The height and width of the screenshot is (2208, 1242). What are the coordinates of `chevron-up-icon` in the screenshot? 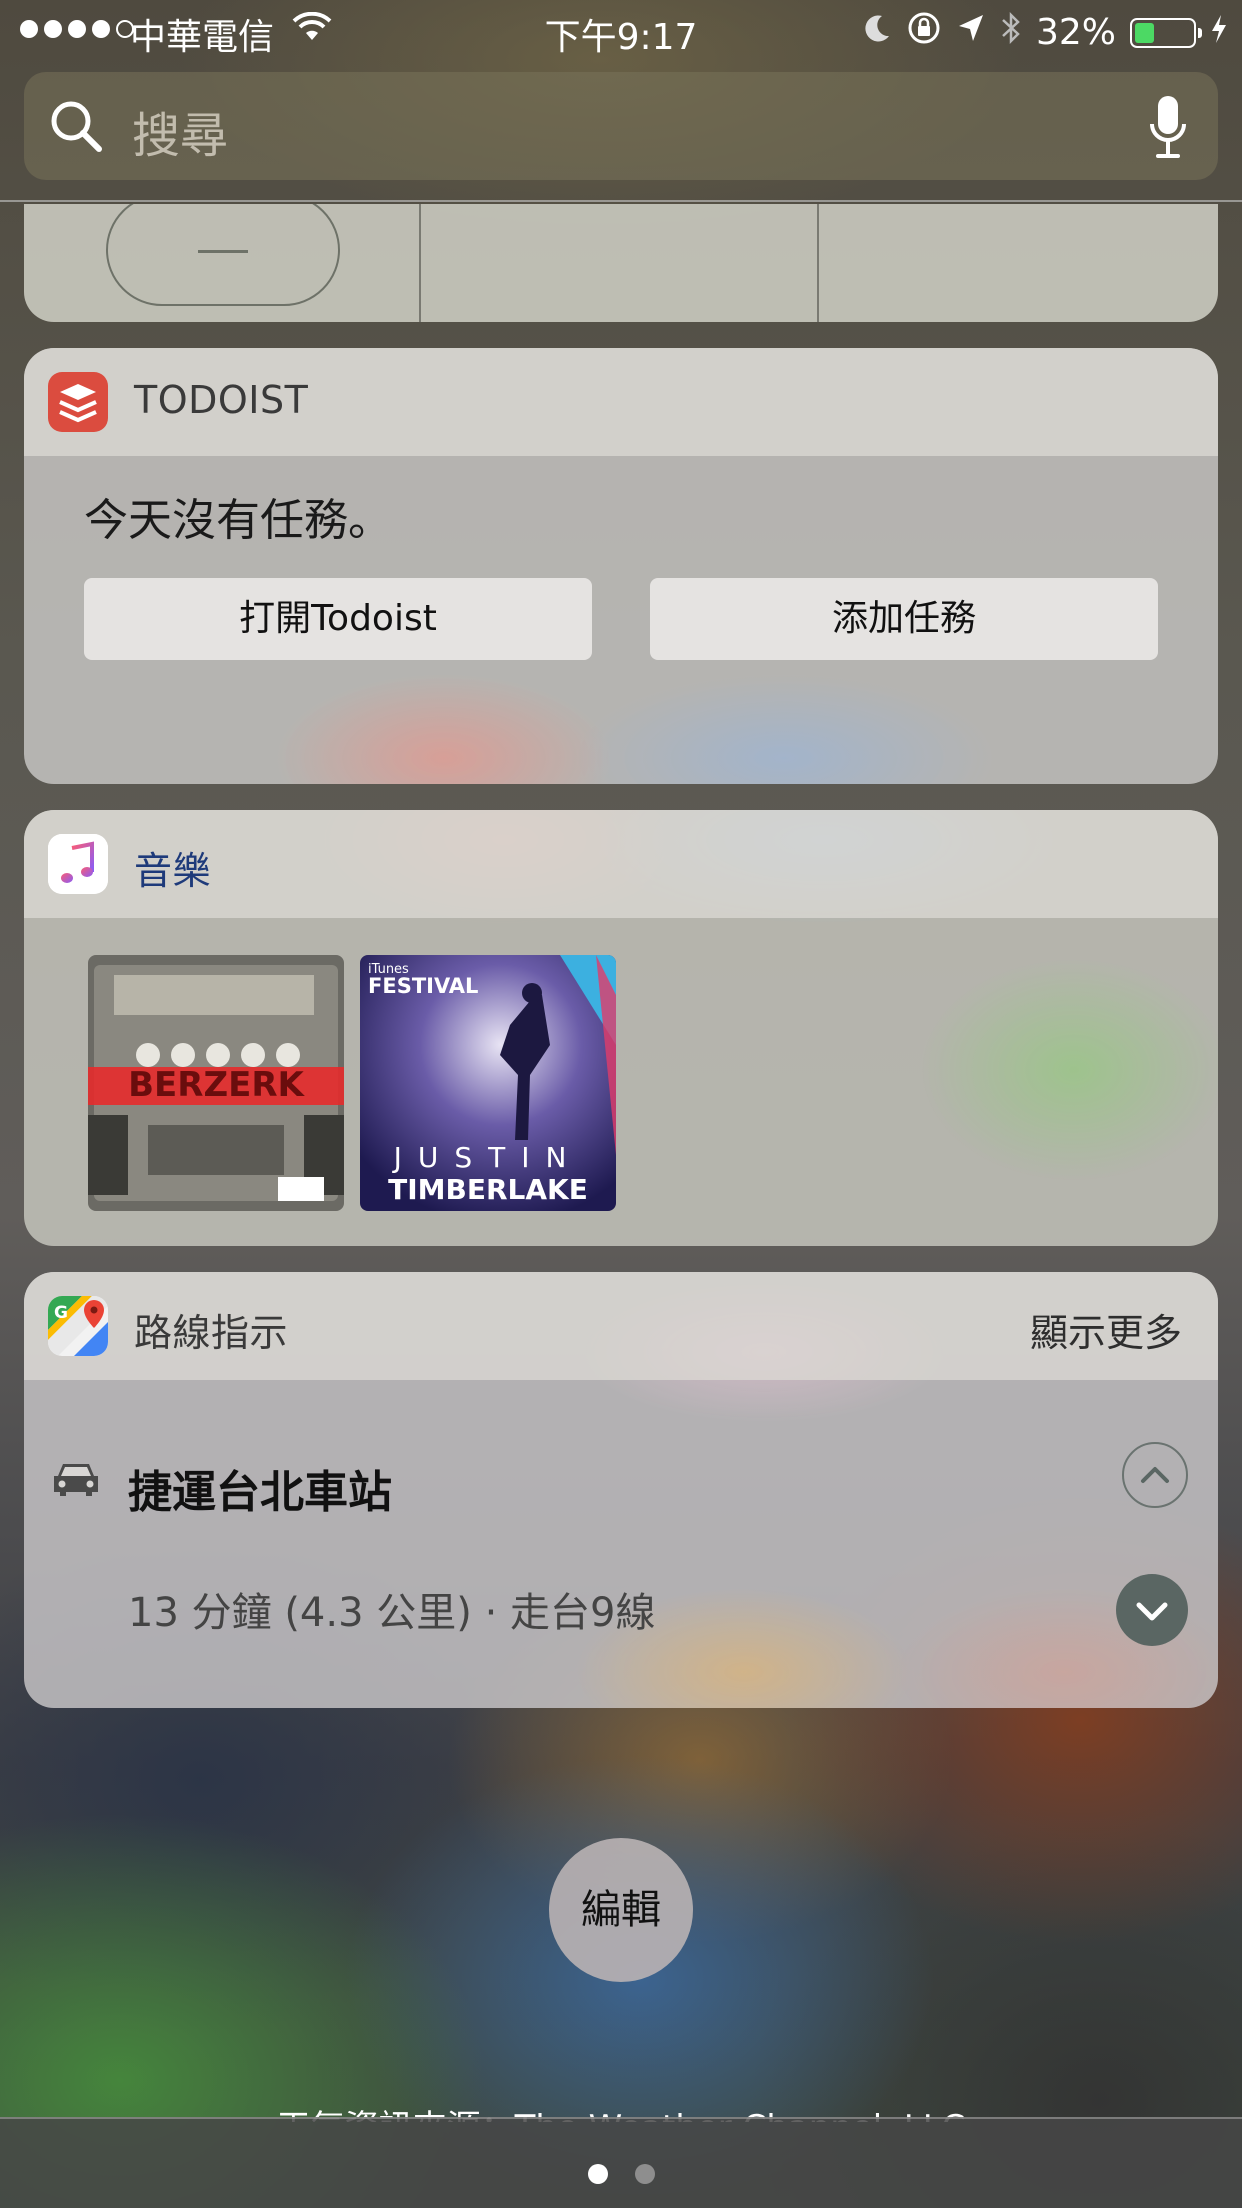 It's located at (1155, 1475).